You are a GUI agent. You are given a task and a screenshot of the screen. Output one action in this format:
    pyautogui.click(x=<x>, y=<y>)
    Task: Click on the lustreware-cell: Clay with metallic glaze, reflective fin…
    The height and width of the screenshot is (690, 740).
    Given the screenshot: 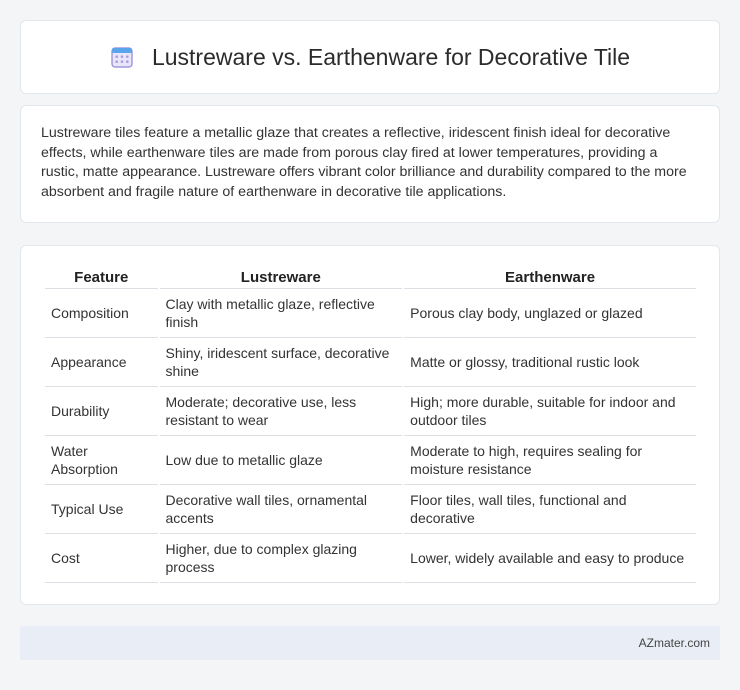 What is the action you would take?
    pyautogui.click(x=281, y=313)
    